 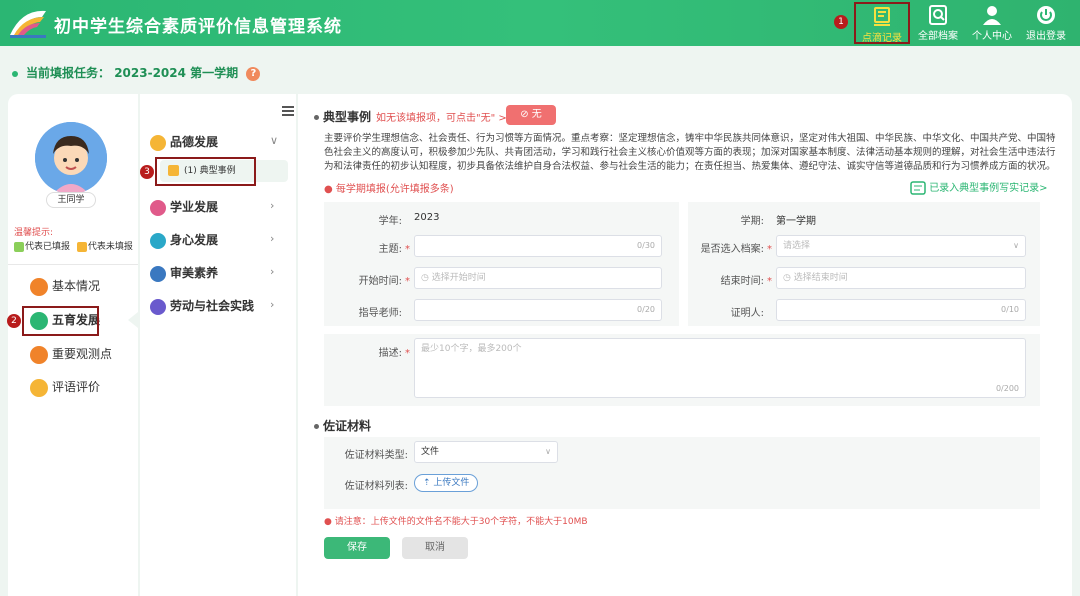 I want to click on year-value: 2023, so click(x=427, y=217).